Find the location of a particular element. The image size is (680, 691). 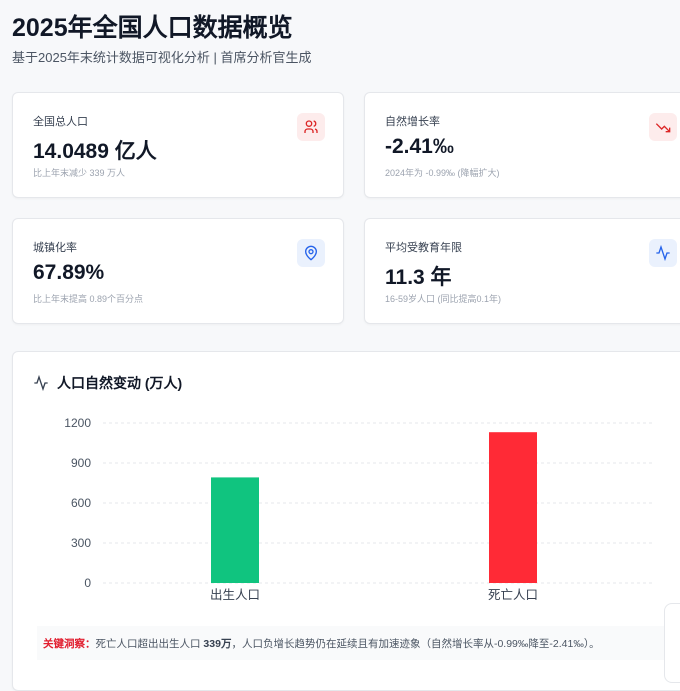

kpi-value: 11.3 年 is located at coordinates (418, 277).